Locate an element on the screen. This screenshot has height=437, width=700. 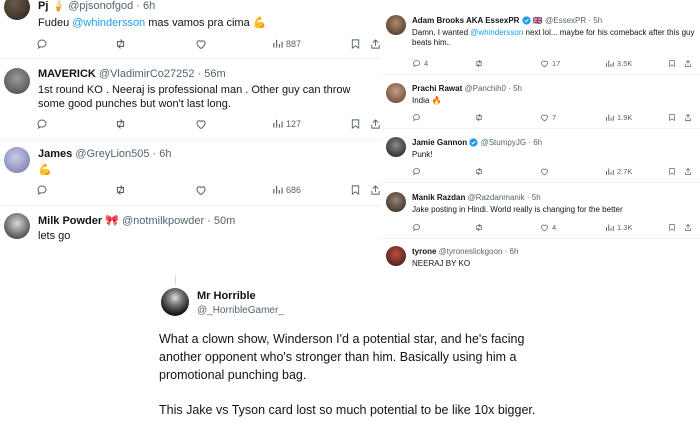
author-name: Jamie Gannon is located at coordinates (439, 142).